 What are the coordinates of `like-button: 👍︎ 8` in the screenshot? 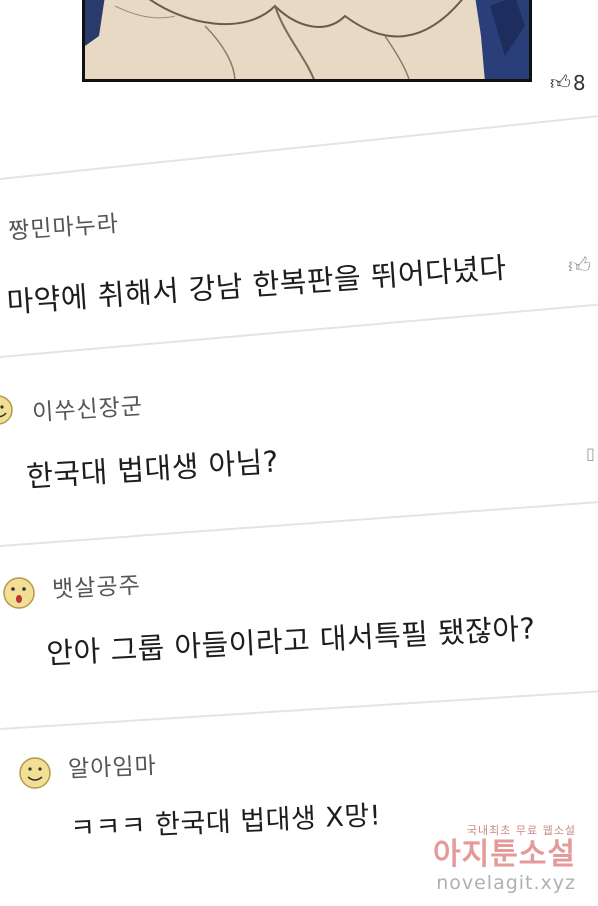 It's located at (568, 82).